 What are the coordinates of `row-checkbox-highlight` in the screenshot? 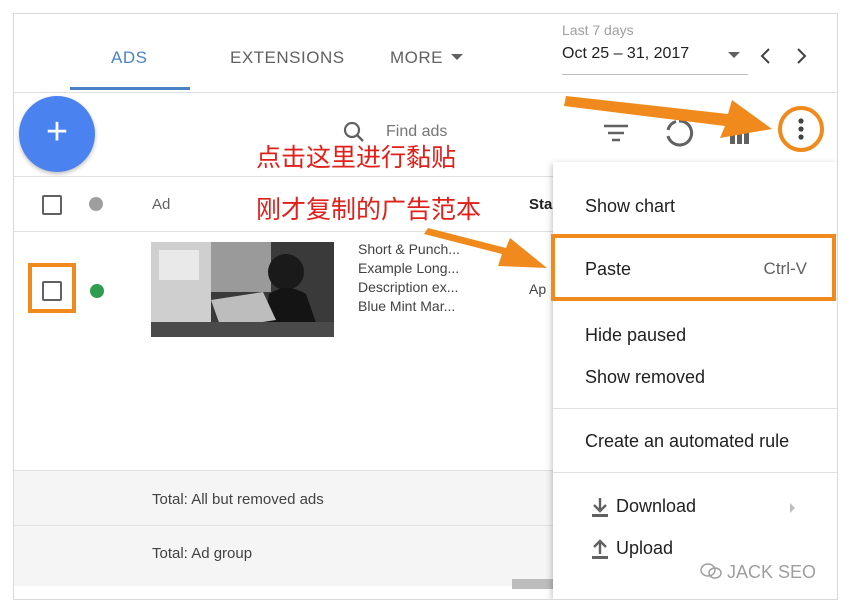 It's located at (52, 288).